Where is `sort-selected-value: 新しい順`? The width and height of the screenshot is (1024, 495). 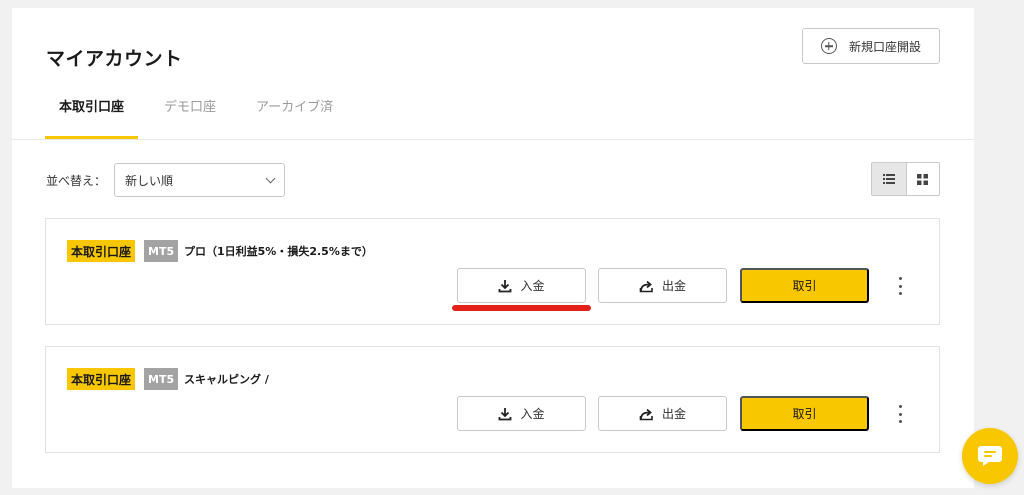
sort-selected-value: 新しい順 is located at coordinates (149, 180).